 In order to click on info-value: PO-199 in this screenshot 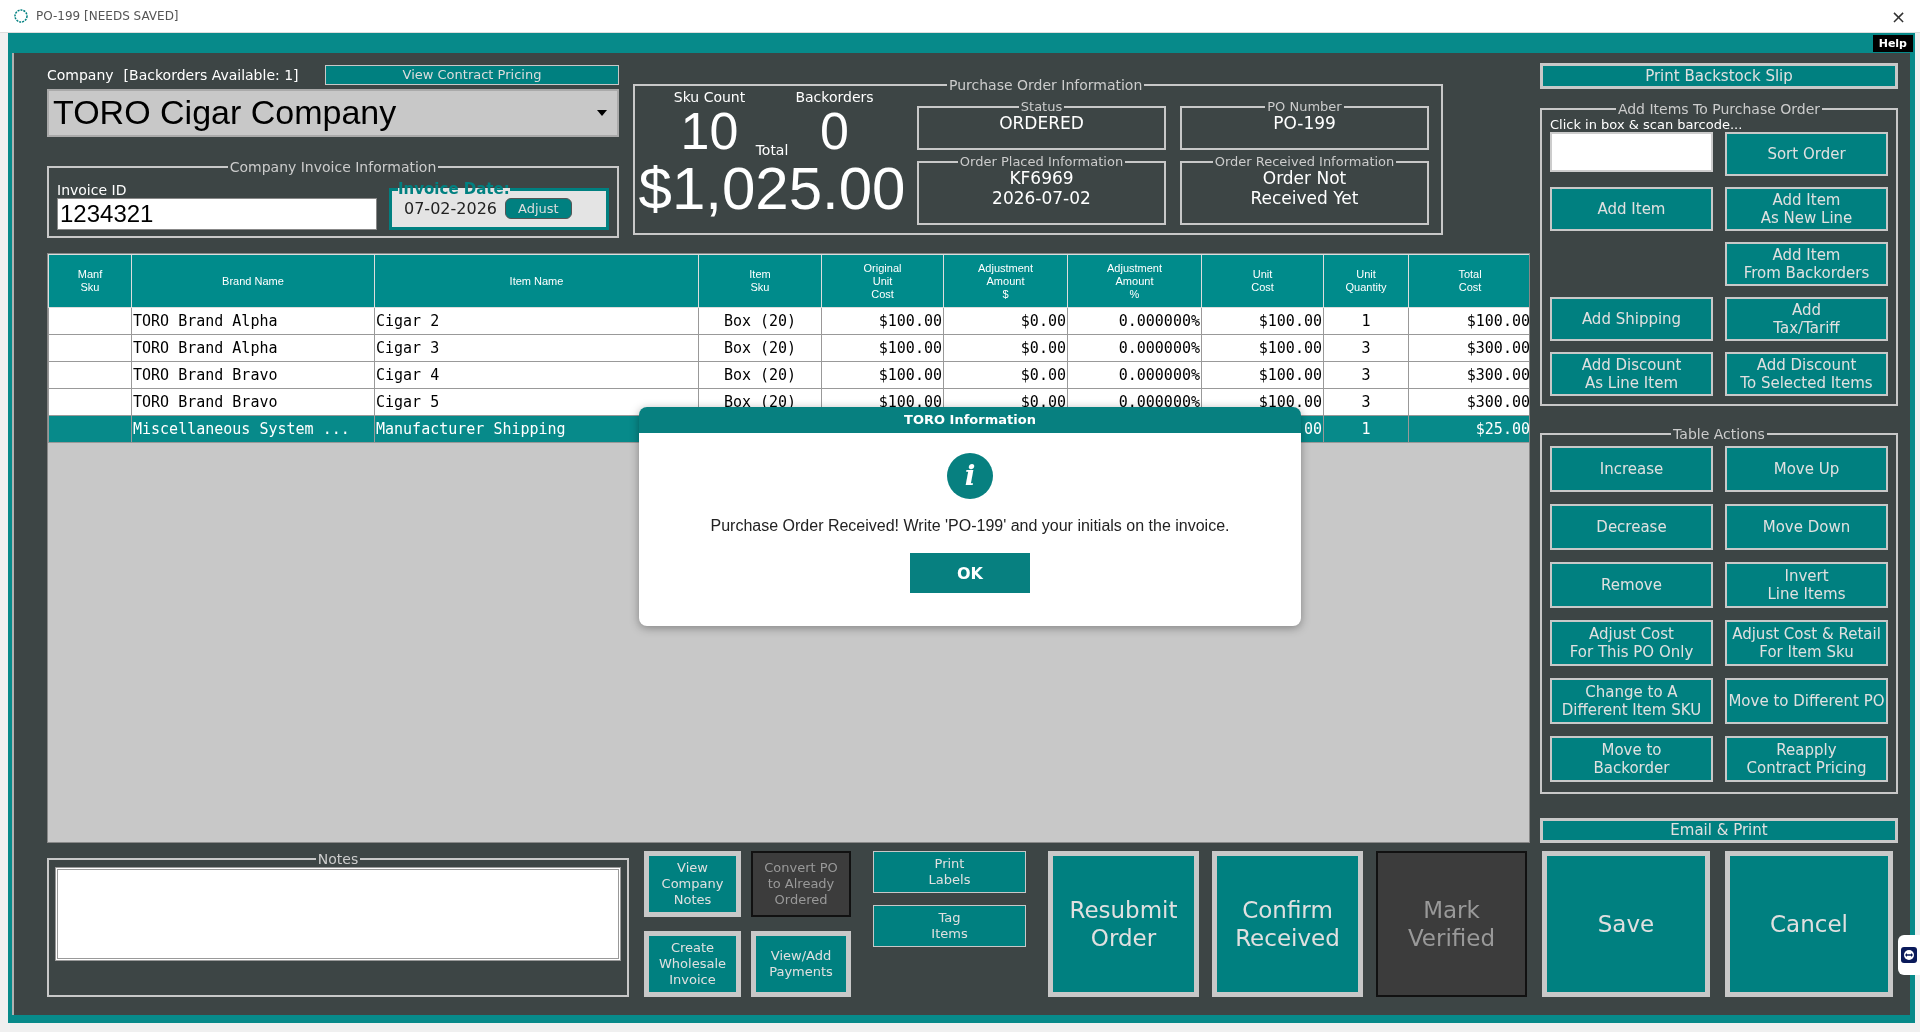, I will do `click(1304, 123)`.